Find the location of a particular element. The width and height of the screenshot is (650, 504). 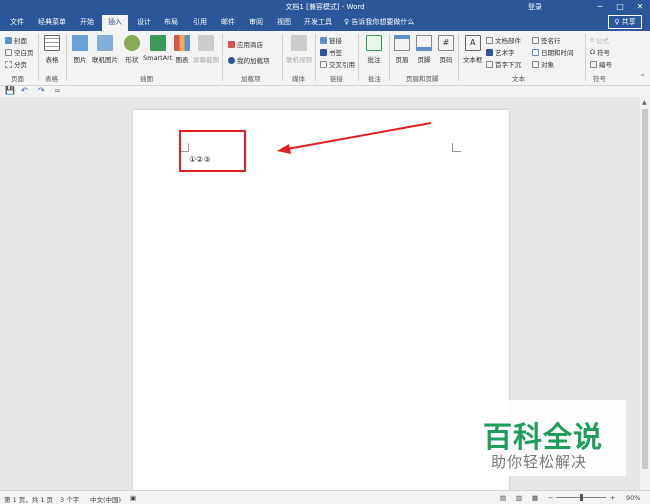

equation-button: π 公式 is located at coordinates (599, 40).